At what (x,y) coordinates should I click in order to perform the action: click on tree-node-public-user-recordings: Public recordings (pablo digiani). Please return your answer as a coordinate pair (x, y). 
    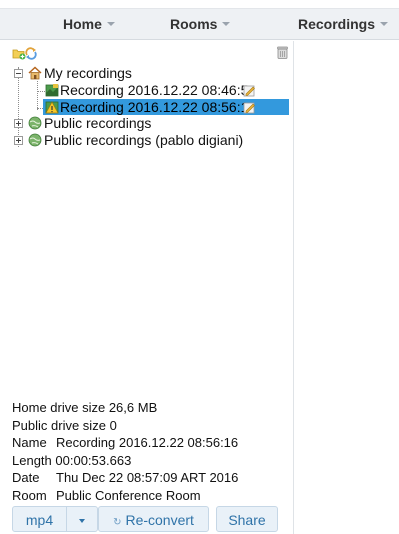
    Looking at the image, I should click on (147, 140).